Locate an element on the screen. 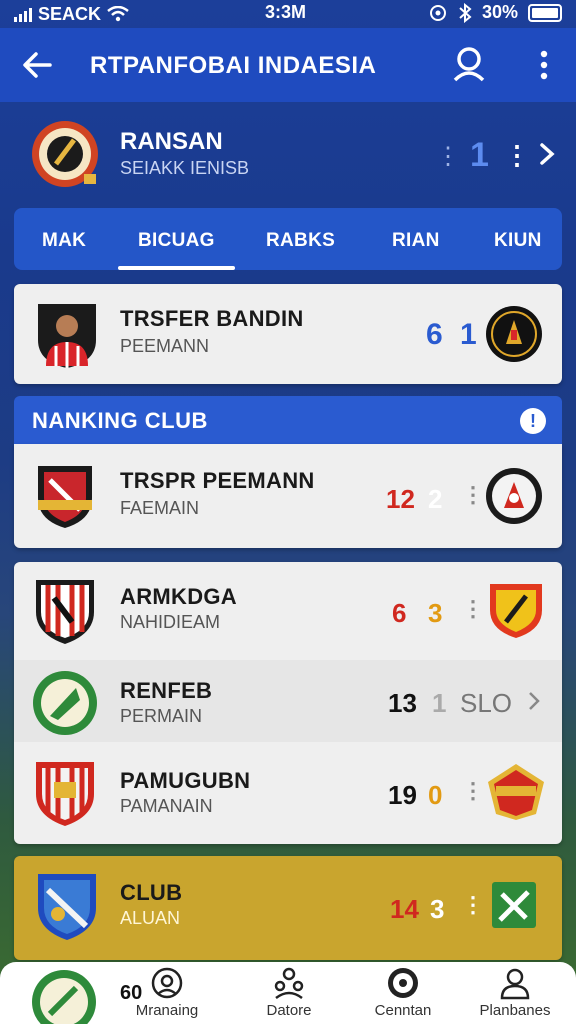 This screenshot has width=576, height=1024. player-avatar-icon is located at coordinates (67, 336).